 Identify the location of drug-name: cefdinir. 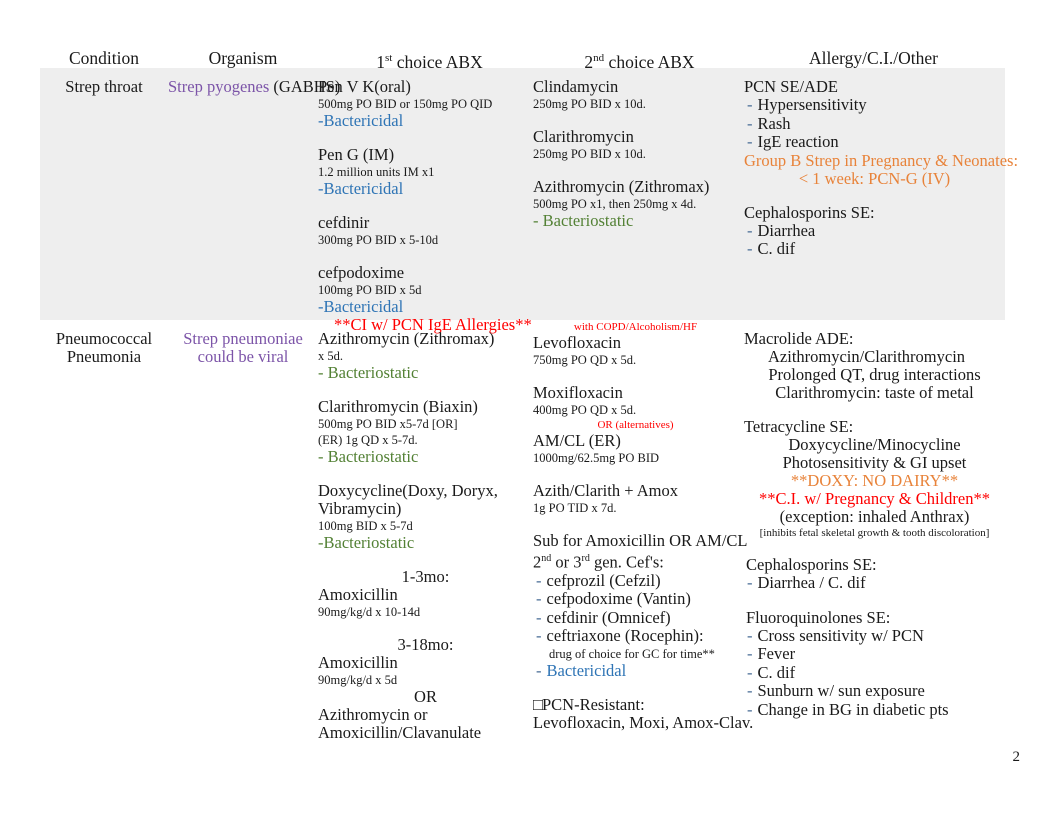
(344, 222).